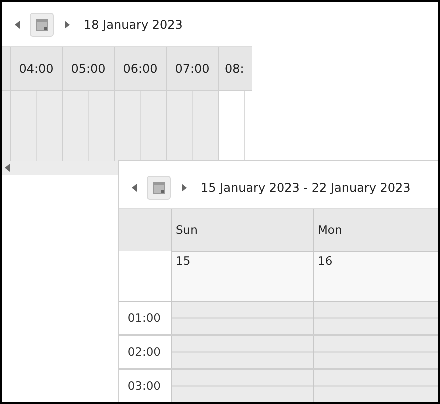  I want to click on hour-header: 08:, so click(235, 69).